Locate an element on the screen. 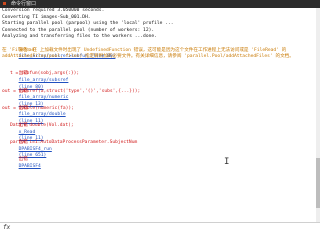 This screenshot has width=320, height=240. error-frame-link: DPABISF4 is located at coordinates (30, 166).